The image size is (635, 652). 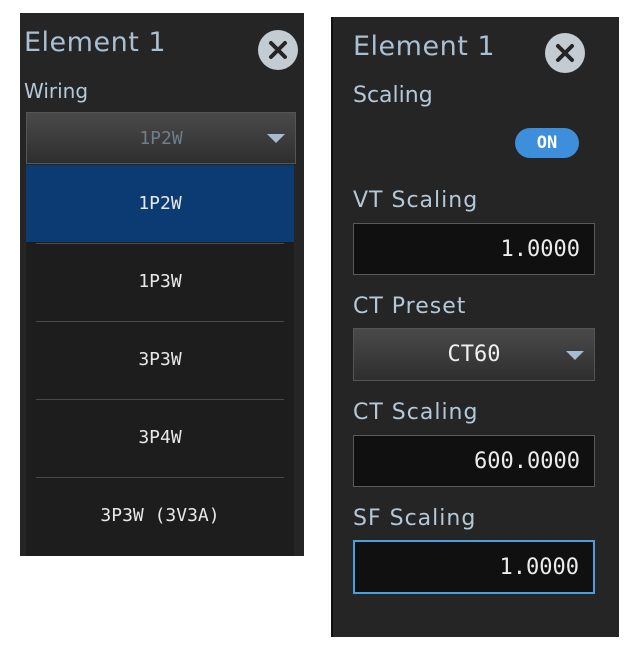 I want to click on vt-scaling-label: VT Scaling, so click(x=416, y=200).